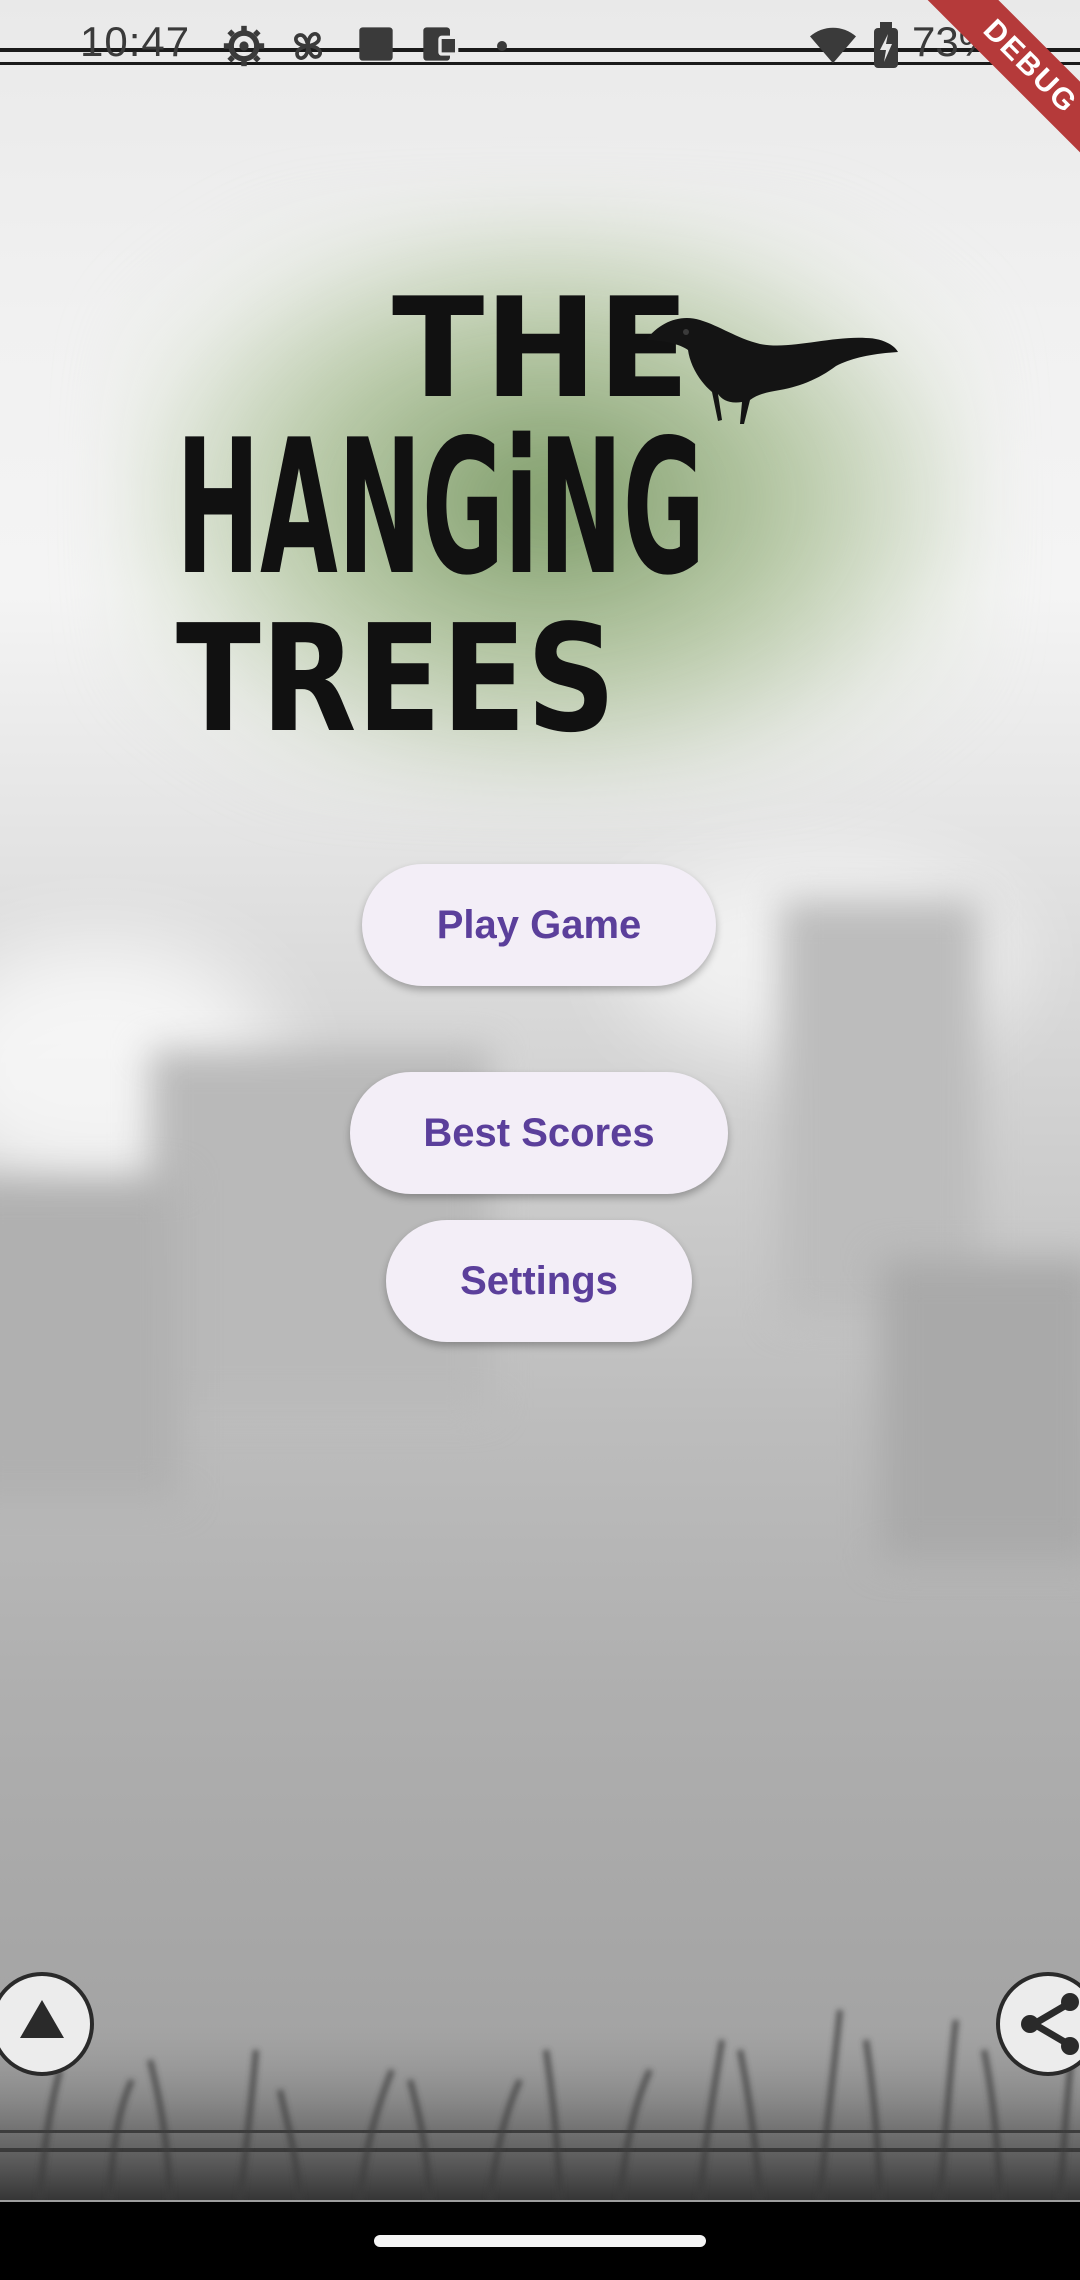  I want to click on settings-gear-icon, so click(244, 46).